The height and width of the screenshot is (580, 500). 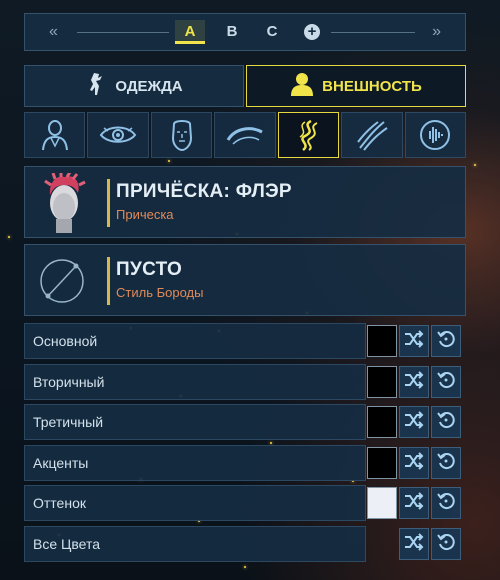 I want to click on color-row-label: Основной, so click(x=65, y=341).